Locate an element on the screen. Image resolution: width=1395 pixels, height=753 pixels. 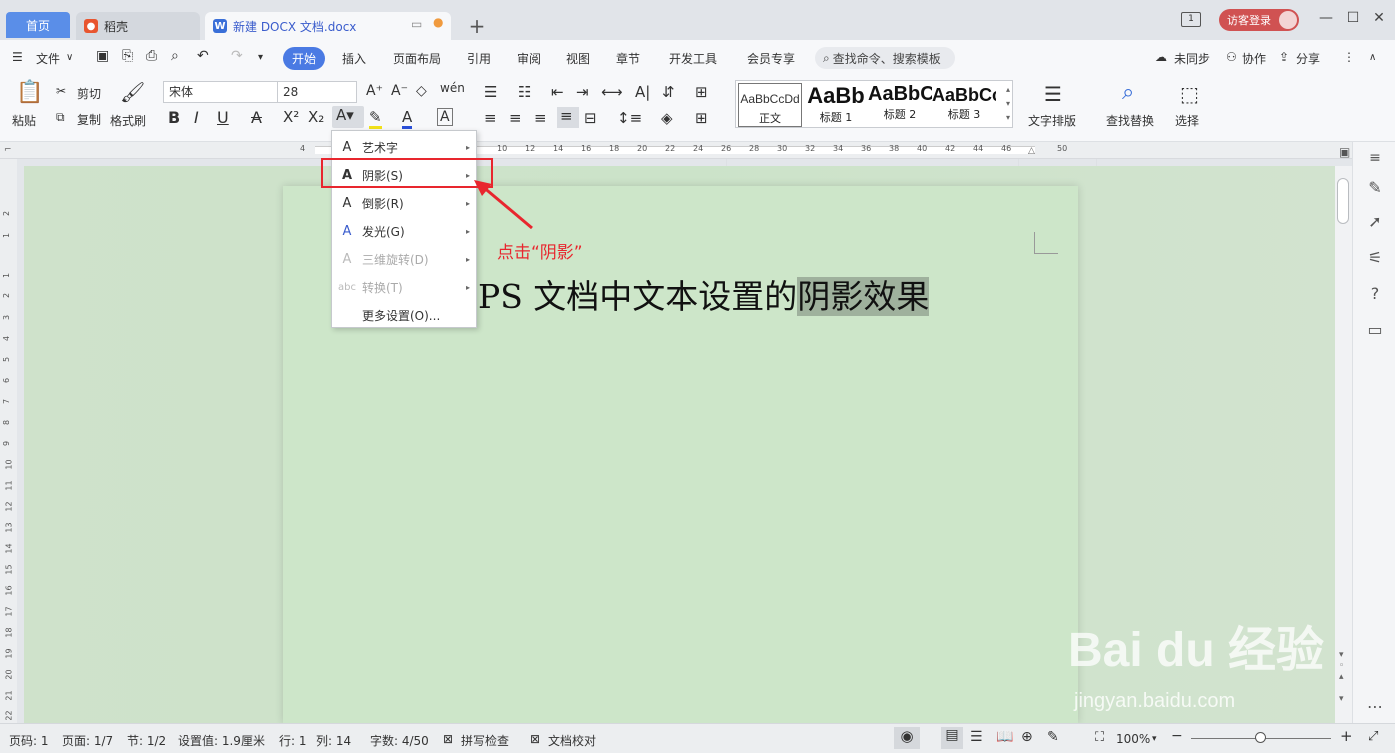
text-layout-icon: ☰ is located at coordinates (1053, 94).